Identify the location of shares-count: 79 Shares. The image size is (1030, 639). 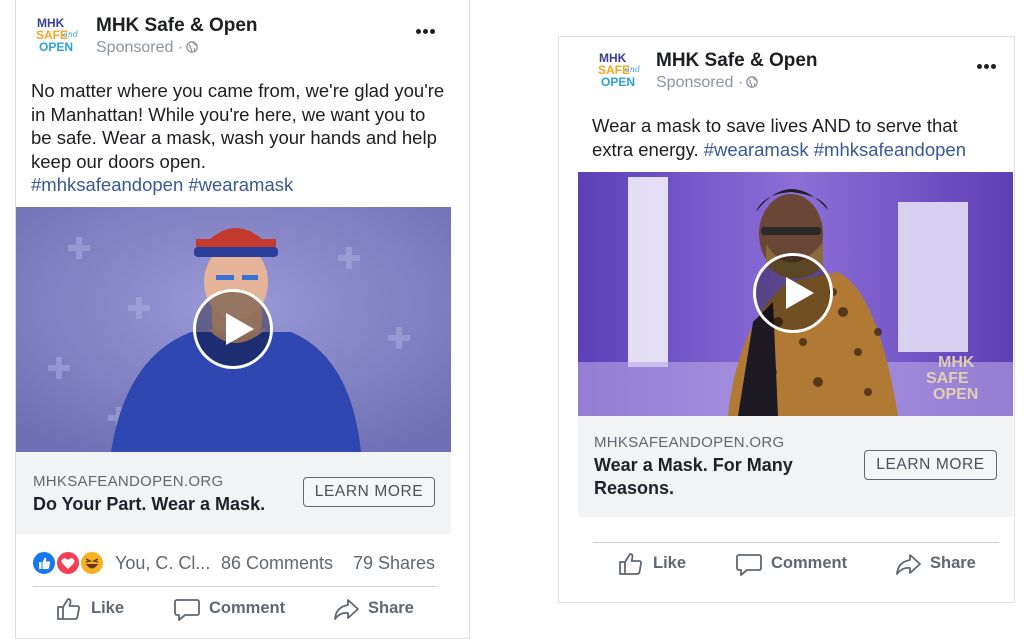
(394, 563).